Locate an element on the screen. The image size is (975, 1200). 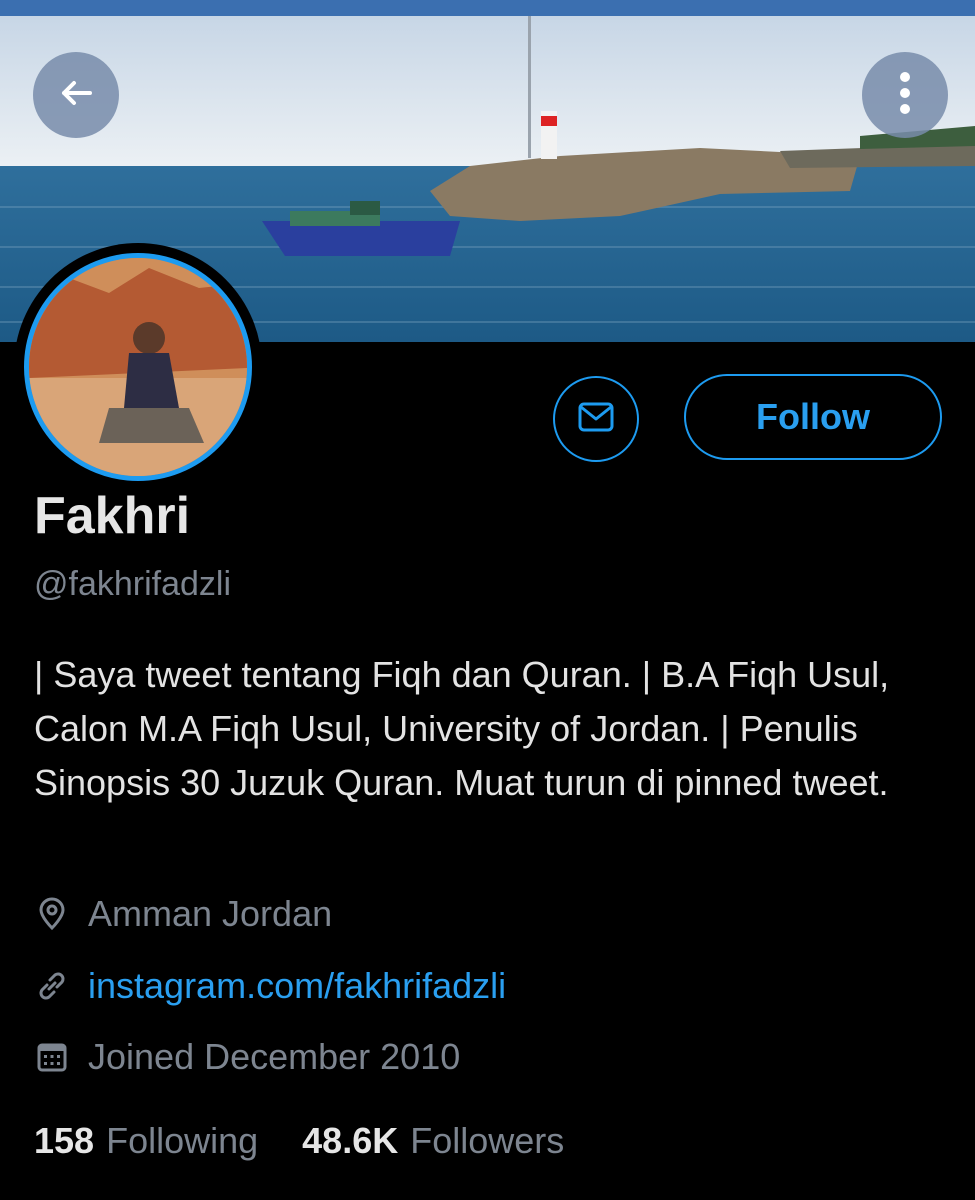
back-button is located at coordinates (76, 95).